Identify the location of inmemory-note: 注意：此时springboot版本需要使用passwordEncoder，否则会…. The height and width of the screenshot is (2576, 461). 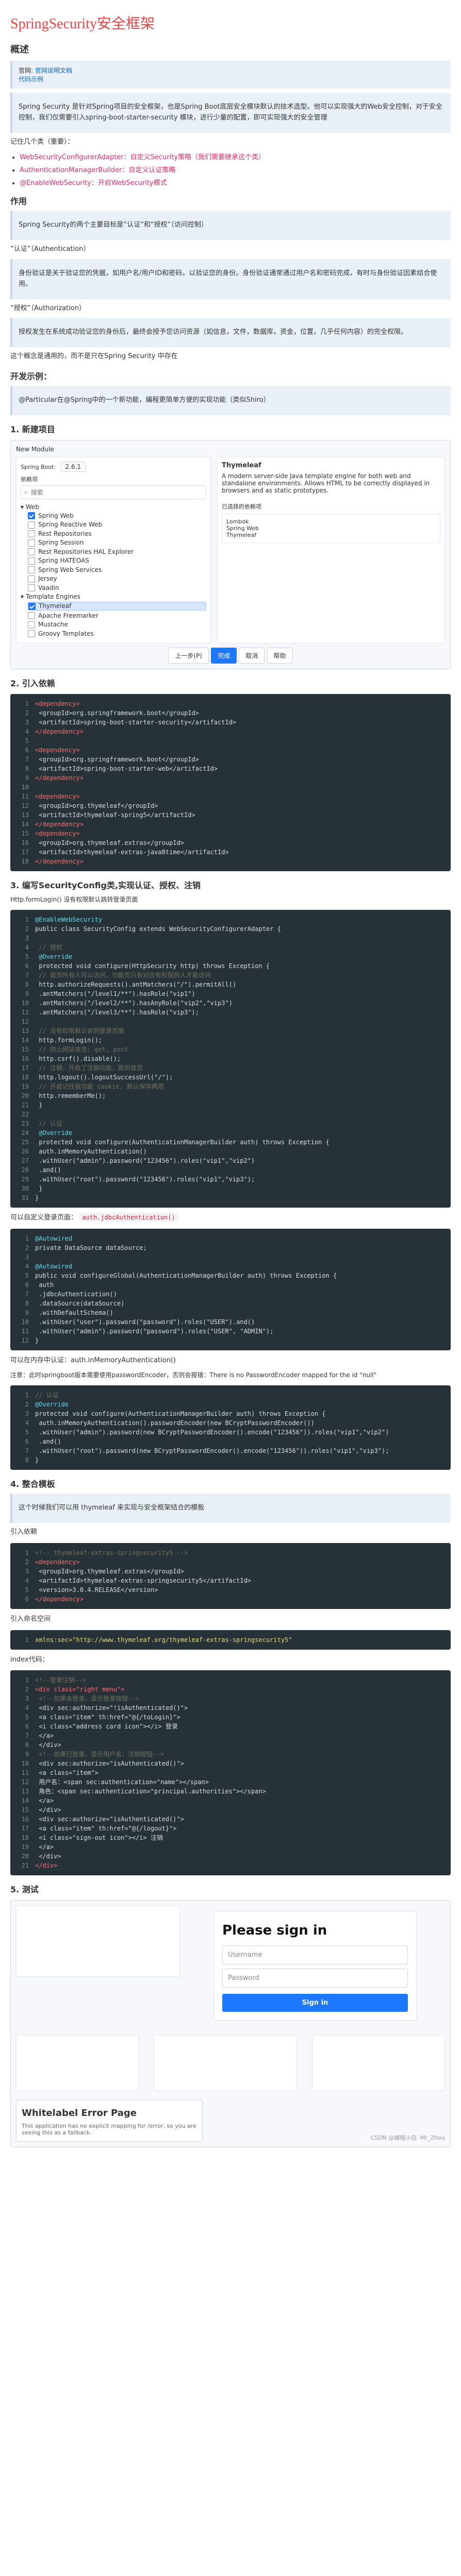
(193, 1375).